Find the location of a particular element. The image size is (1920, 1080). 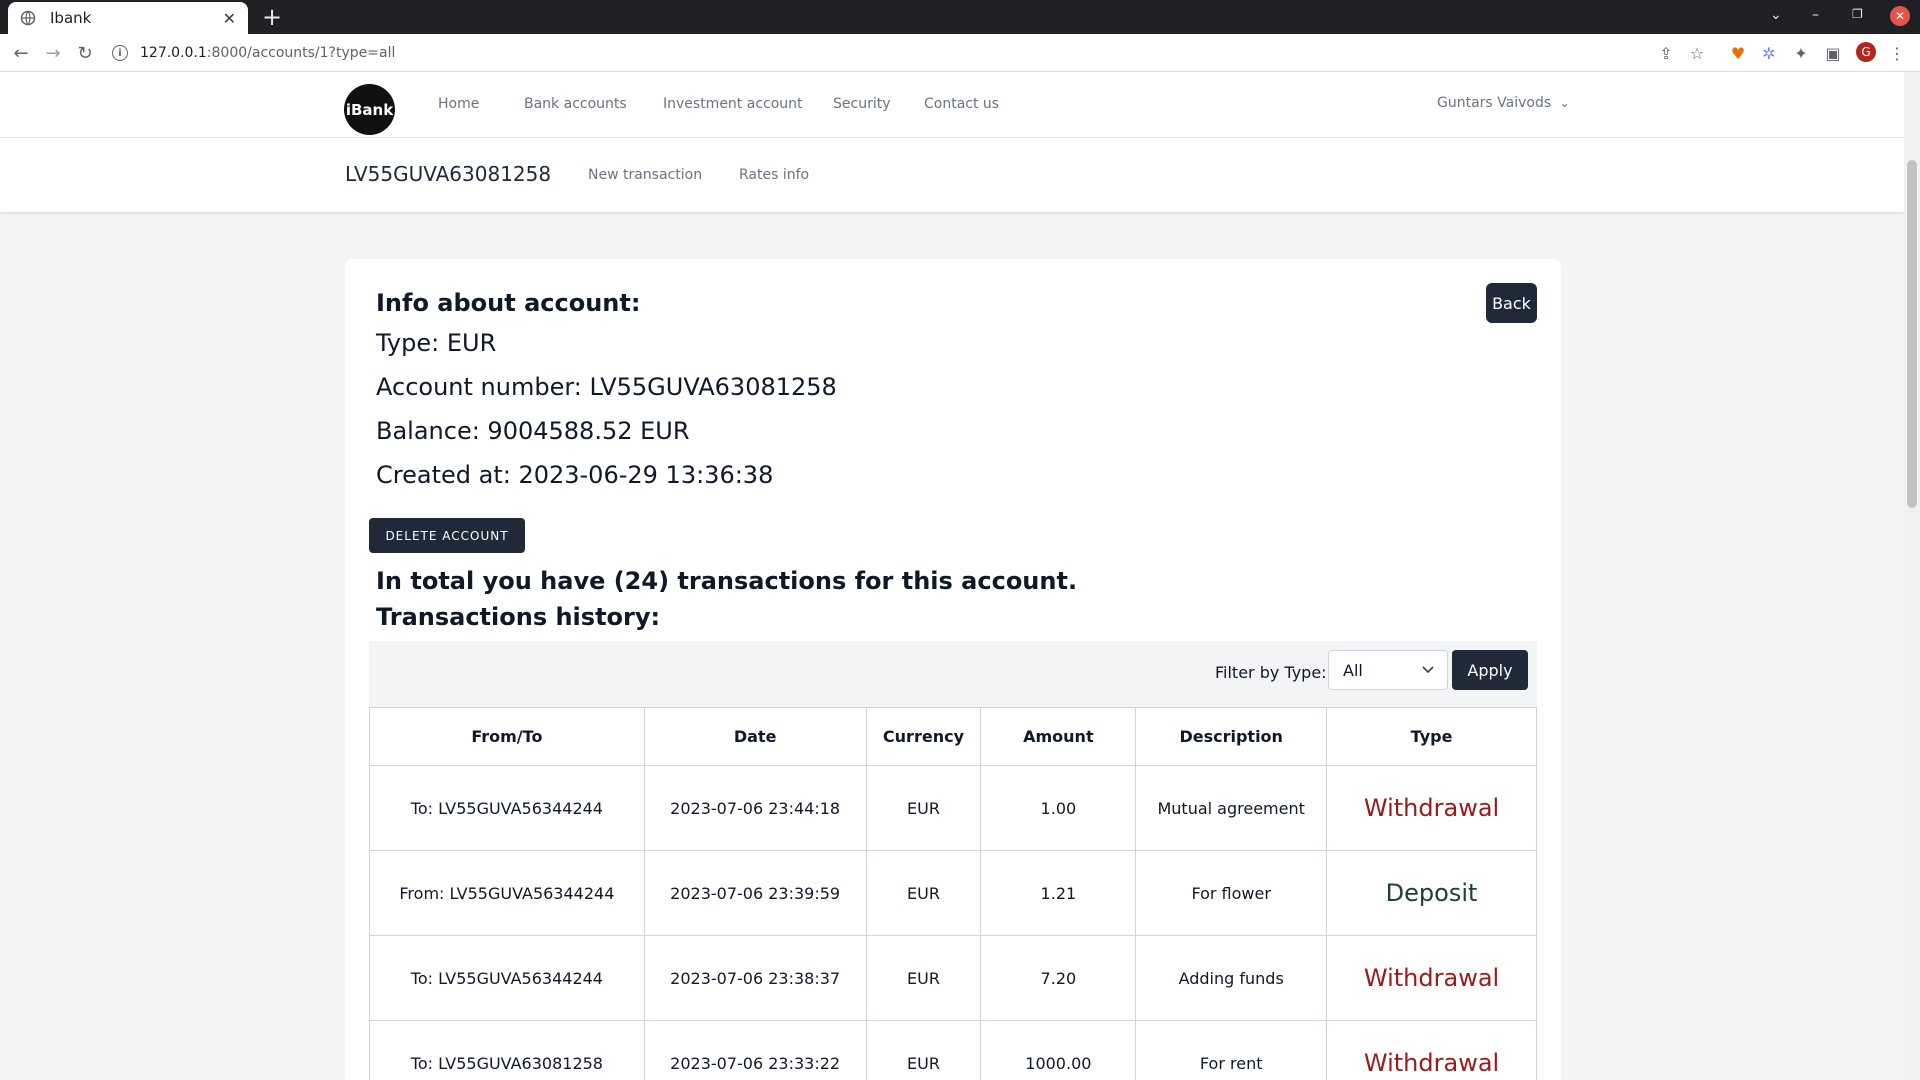

cell-from-to: To: LV55GUVA63081258 is located at coordinates (507, 1050).